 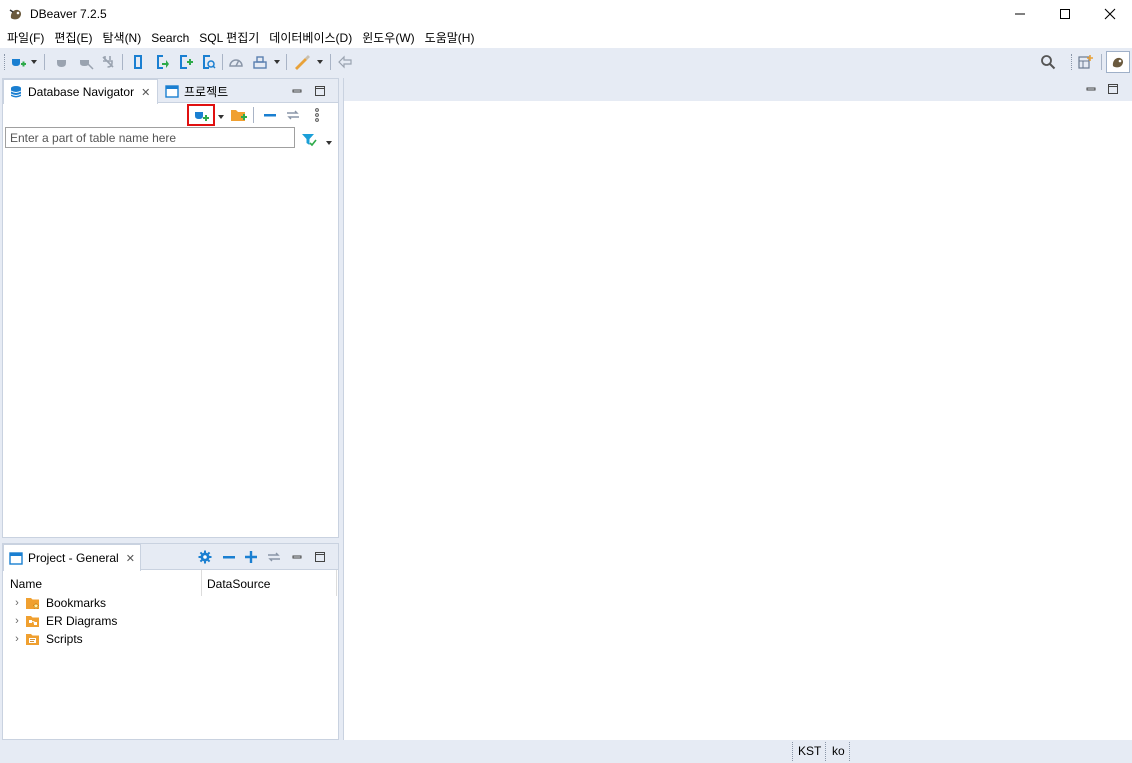 I want to click on menu-navigate: 탐색(N), so click(x=121, y=38).